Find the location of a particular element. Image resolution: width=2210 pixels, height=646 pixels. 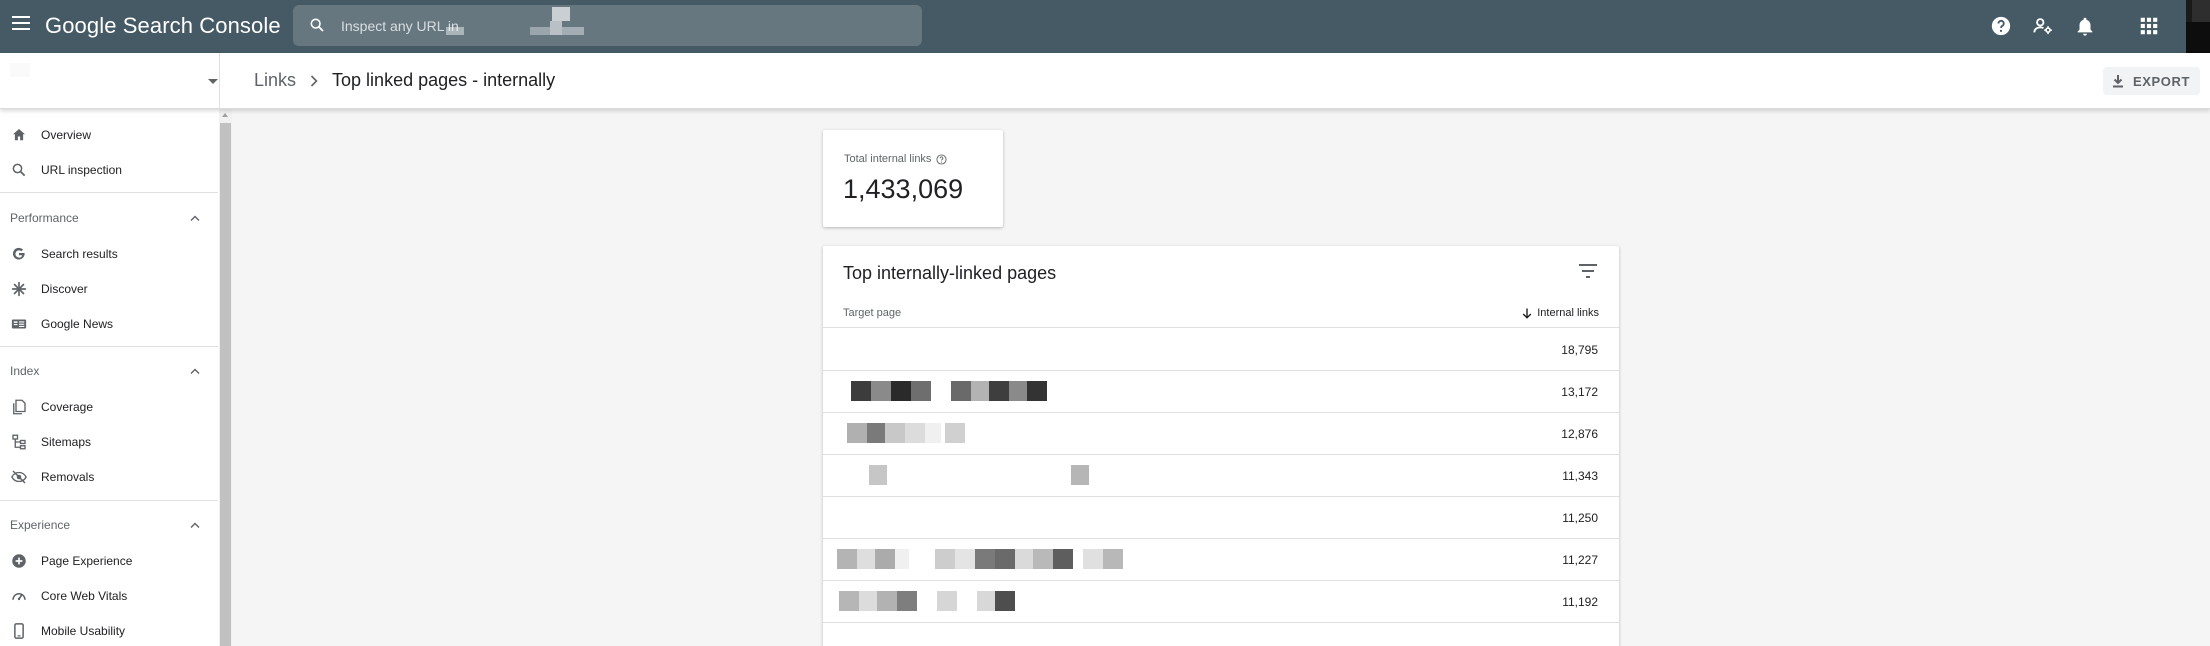

sidebar-item-url-inspection: URL inspection is located at coordinates (109, 169).